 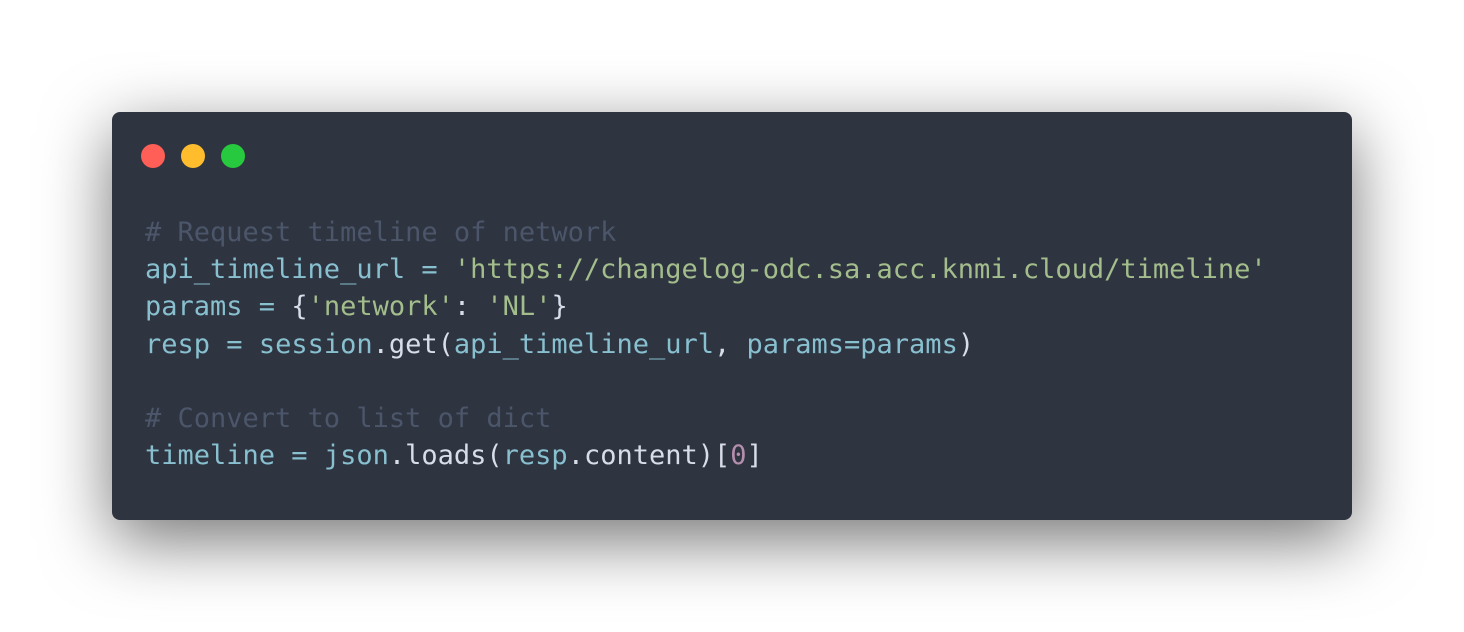 What do you see at coordinates (738, 456) in the screenshot?
I see `code-token-number: 0` at bounding box center [738, 456].